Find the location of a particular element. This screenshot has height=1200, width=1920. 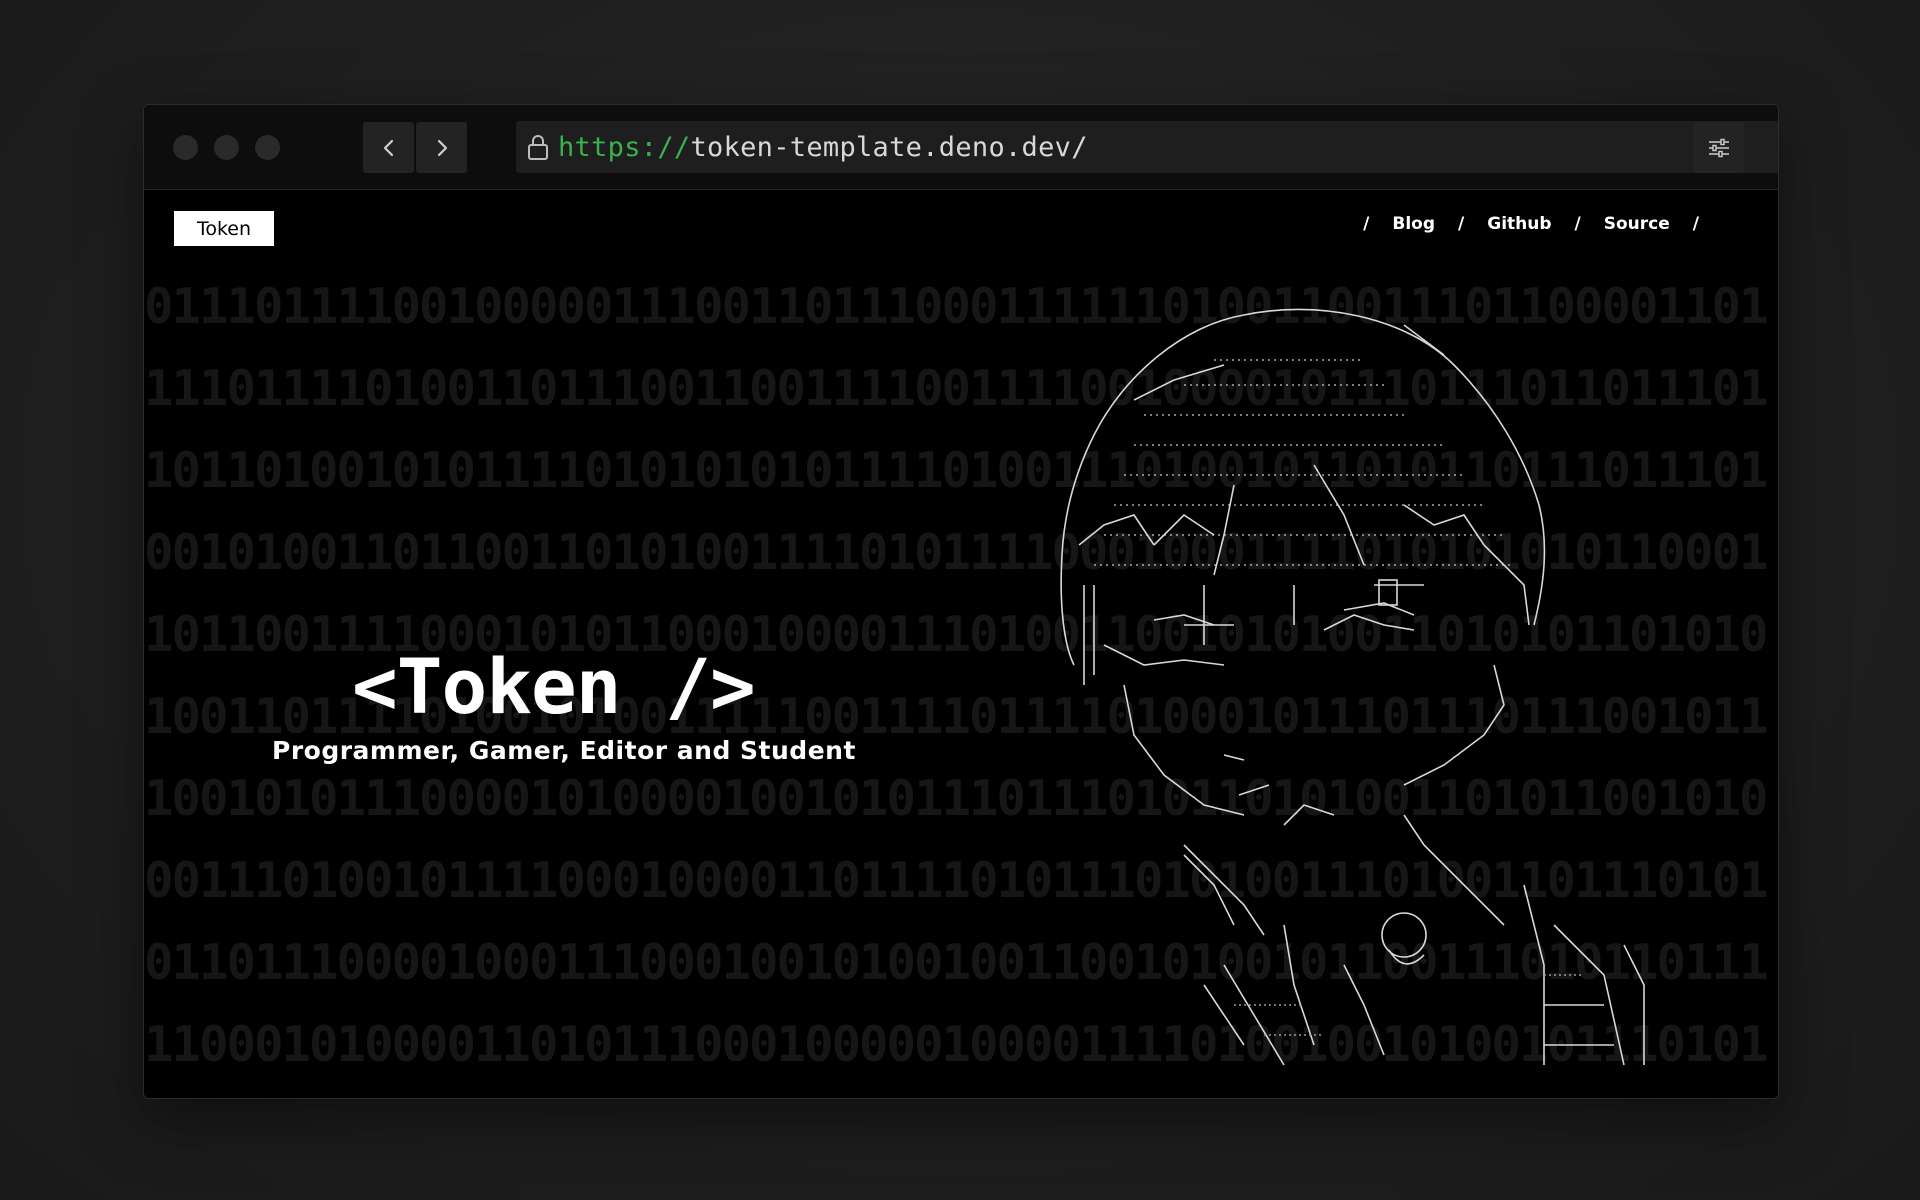

window-maximize-button is located at coordinates (267, 147).